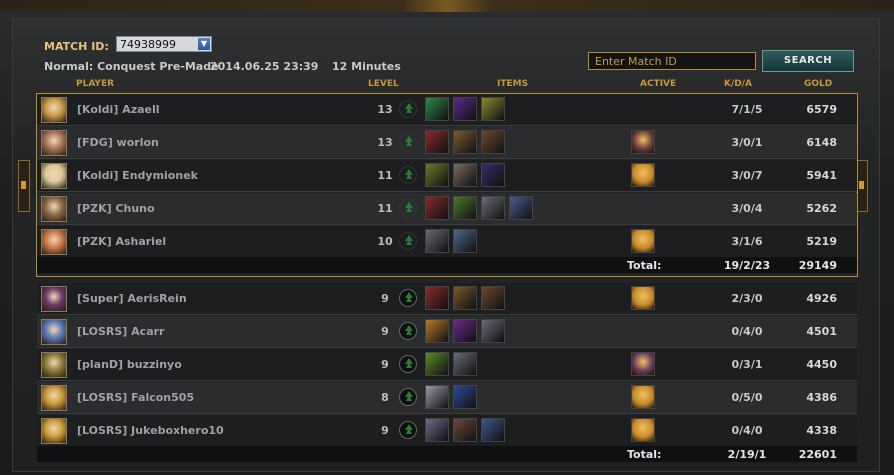 Image resolution: width=894 pixels, height=475 pixels. Describe the element at coordinates (821, 298) in the screenshot. I see `player-gold: 4926` at that location.